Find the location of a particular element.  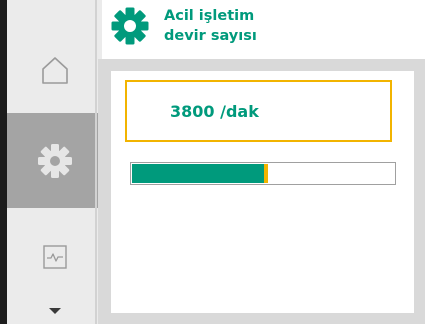

menu-item-home is located at coordinates (54, 70).